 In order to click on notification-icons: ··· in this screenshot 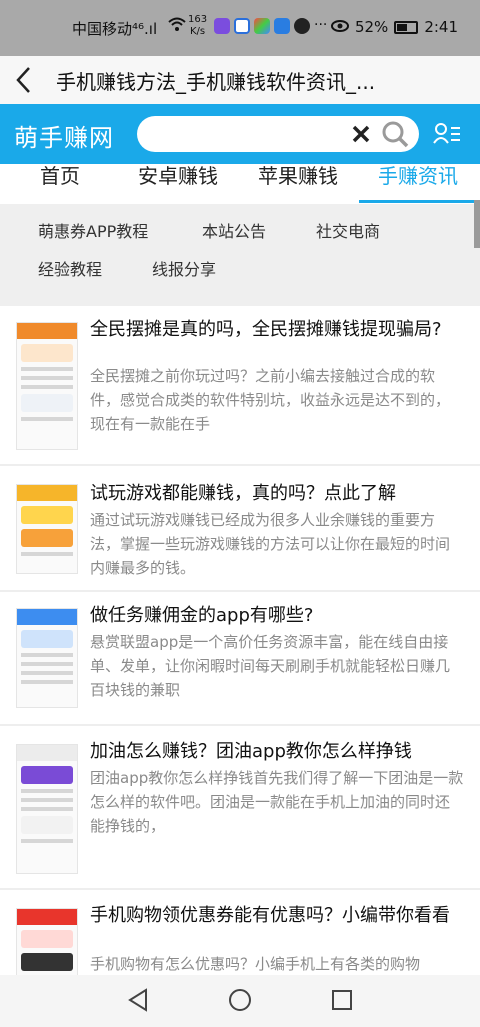, I will do `click(270, 26)`.